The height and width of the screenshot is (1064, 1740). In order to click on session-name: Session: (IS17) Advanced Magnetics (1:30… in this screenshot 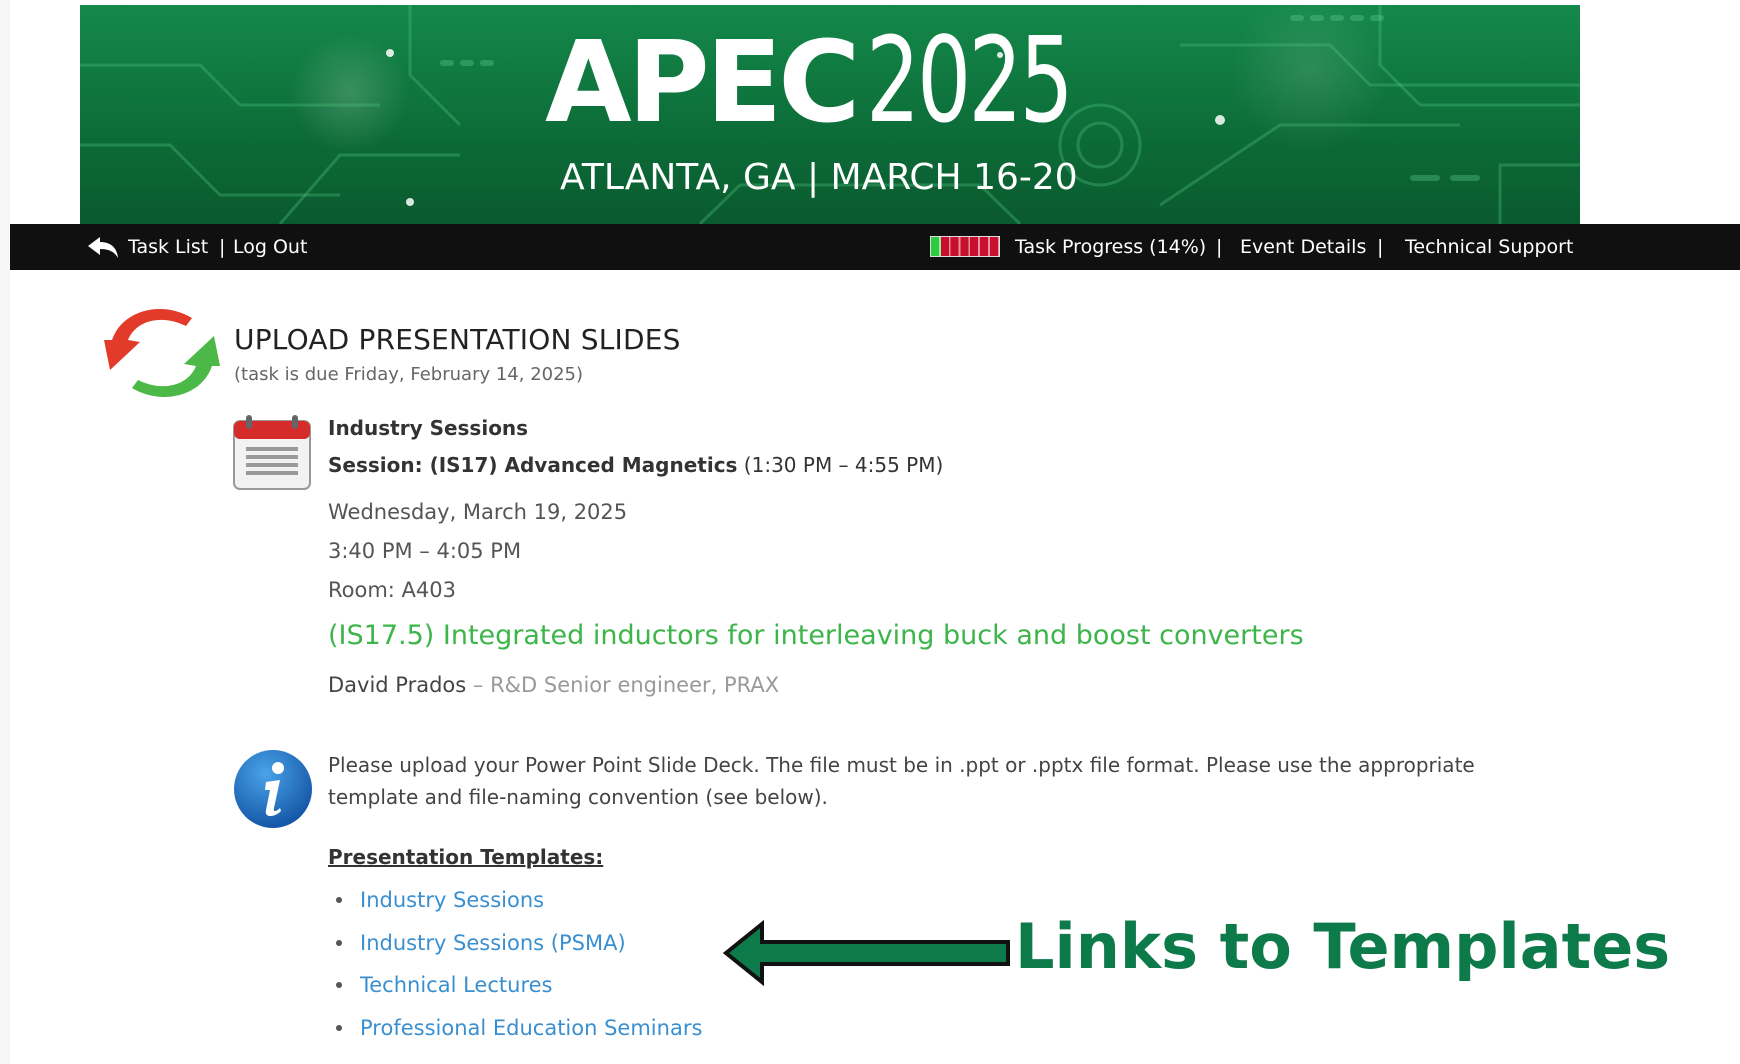, I will do `click(635, 465)`.